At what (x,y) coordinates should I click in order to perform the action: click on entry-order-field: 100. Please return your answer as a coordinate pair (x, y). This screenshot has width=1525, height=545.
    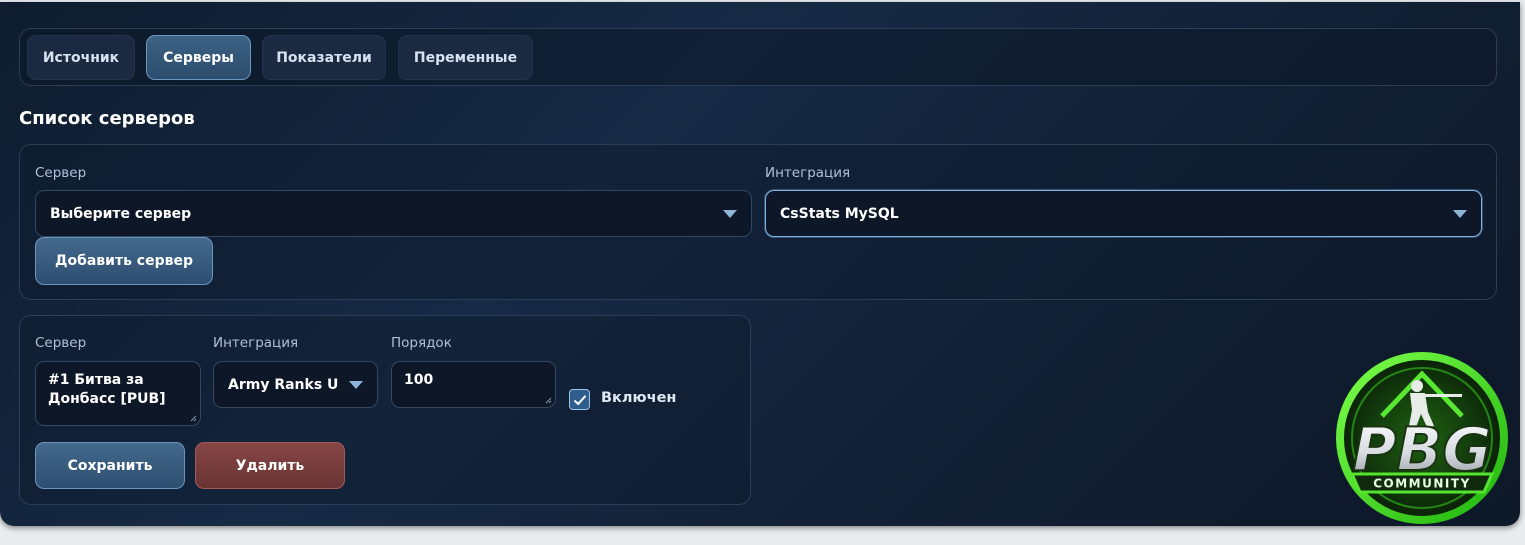
    Looking at the image, I should click on (473, 384).